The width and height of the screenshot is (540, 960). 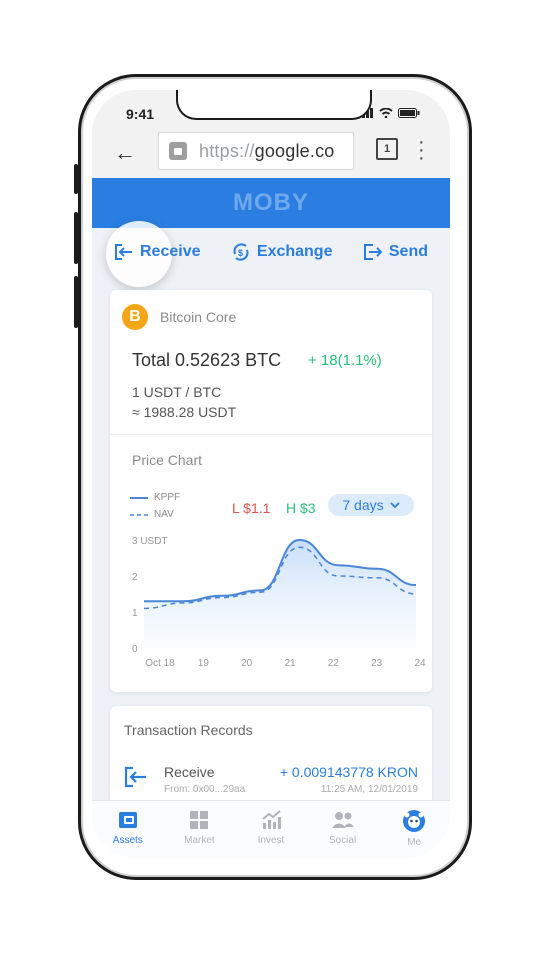 What do you see at coordinates (170, 251) in the screenshot?
I see `receive-label: Receive` at bounding box center [170, 251].